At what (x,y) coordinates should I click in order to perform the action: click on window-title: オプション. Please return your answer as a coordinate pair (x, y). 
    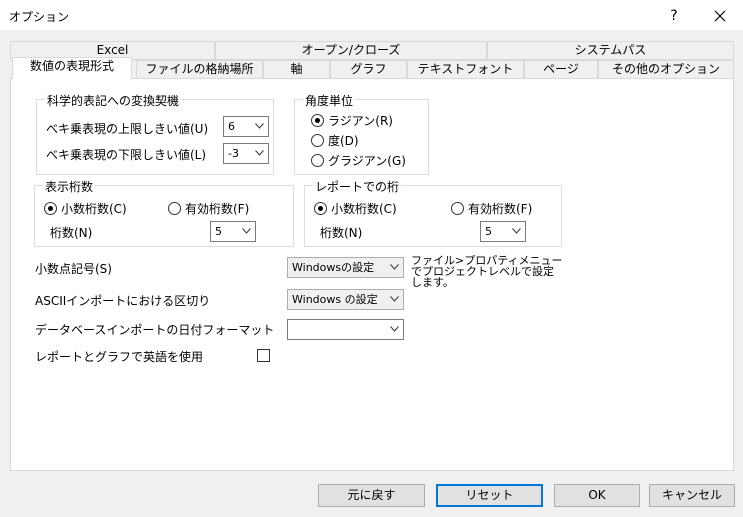
    Looking at the image, I should click on (39, 17).